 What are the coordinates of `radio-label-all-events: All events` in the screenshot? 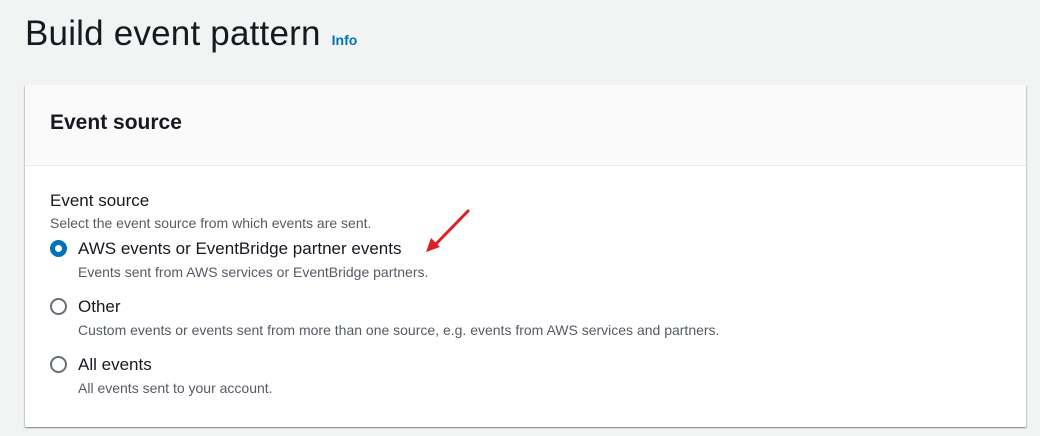 It's located at (539, 365).